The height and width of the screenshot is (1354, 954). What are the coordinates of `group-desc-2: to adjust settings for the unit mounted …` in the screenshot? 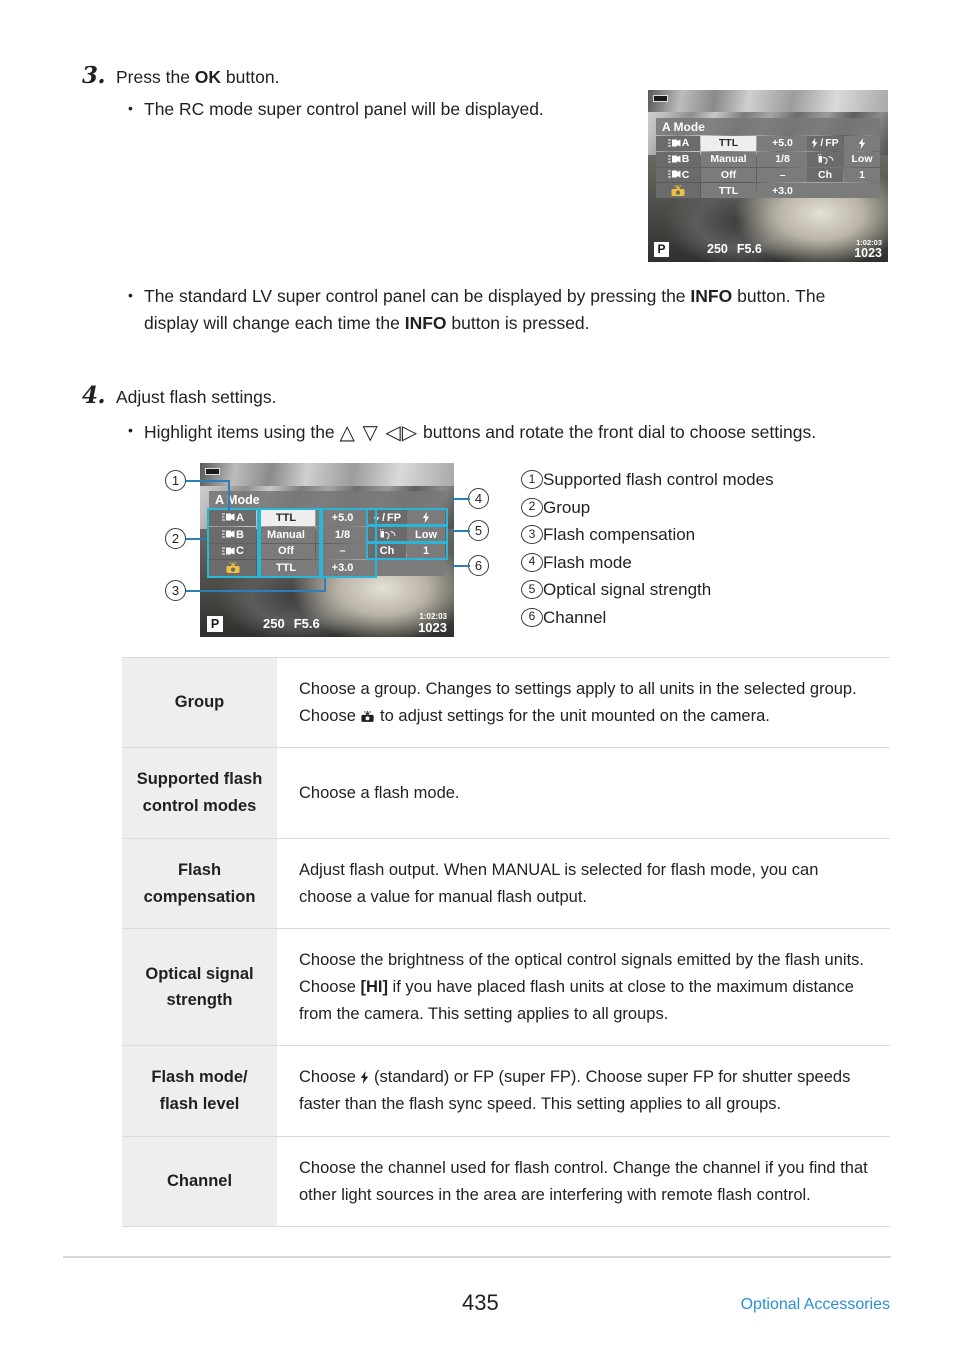 It's located at (572, 715).